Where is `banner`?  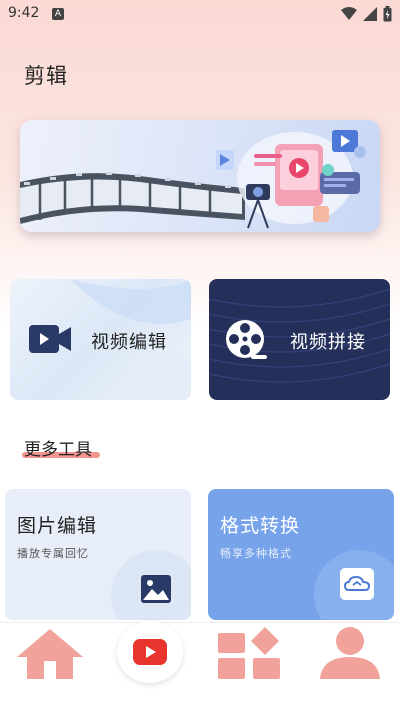
banner is located at coordinates (200, 176).